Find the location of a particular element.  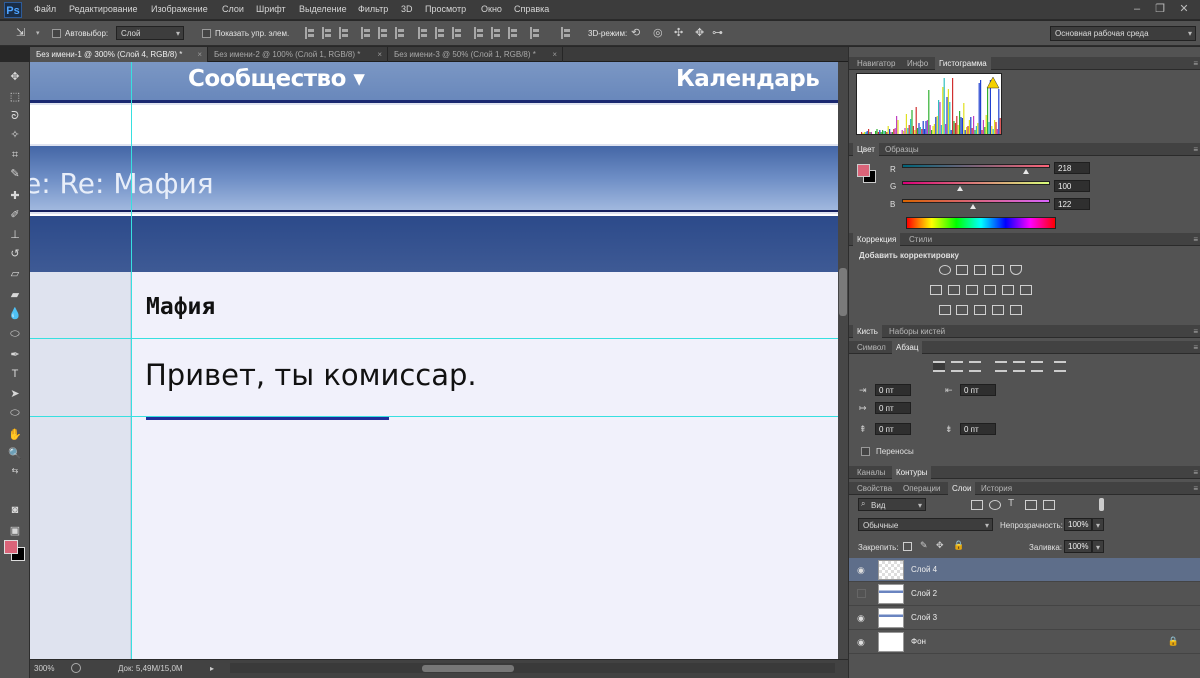

invert-adj-icon is located at coordinates (945, 310).